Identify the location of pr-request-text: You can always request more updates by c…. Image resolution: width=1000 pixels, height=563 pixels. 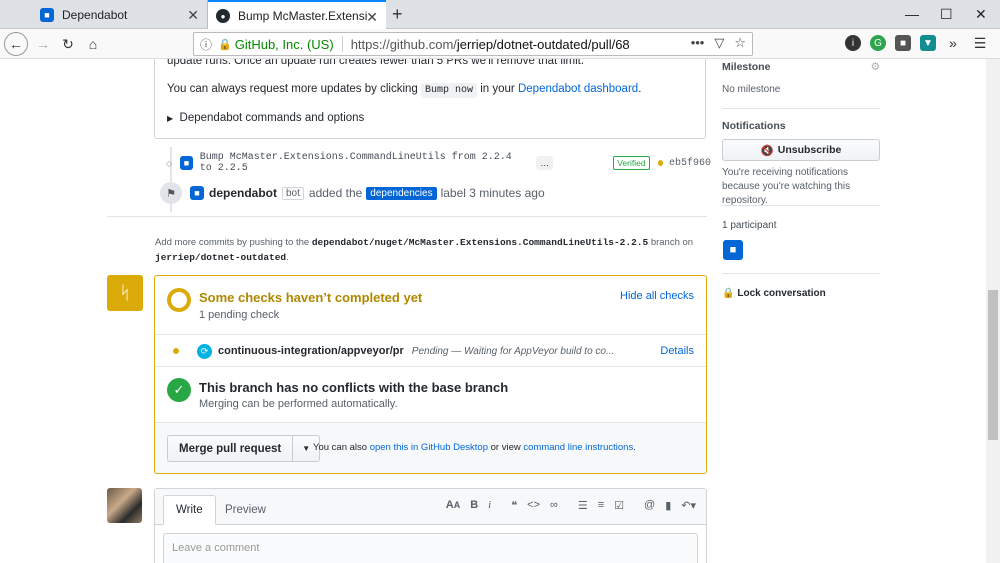
(404, 90).